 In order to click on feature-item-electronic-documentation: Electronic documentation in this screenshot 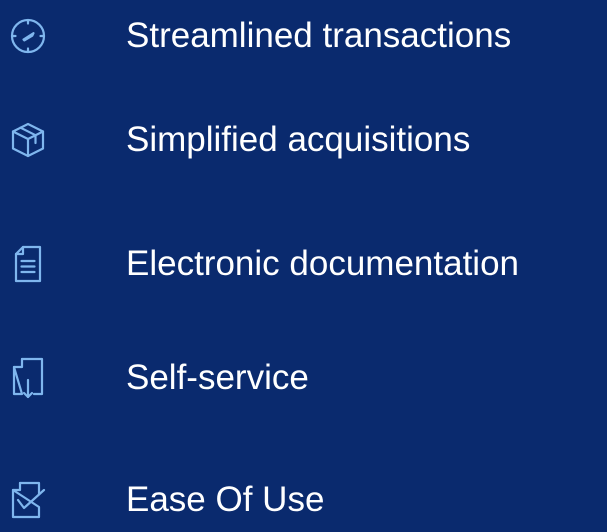, I will do `click(303, 264)`.